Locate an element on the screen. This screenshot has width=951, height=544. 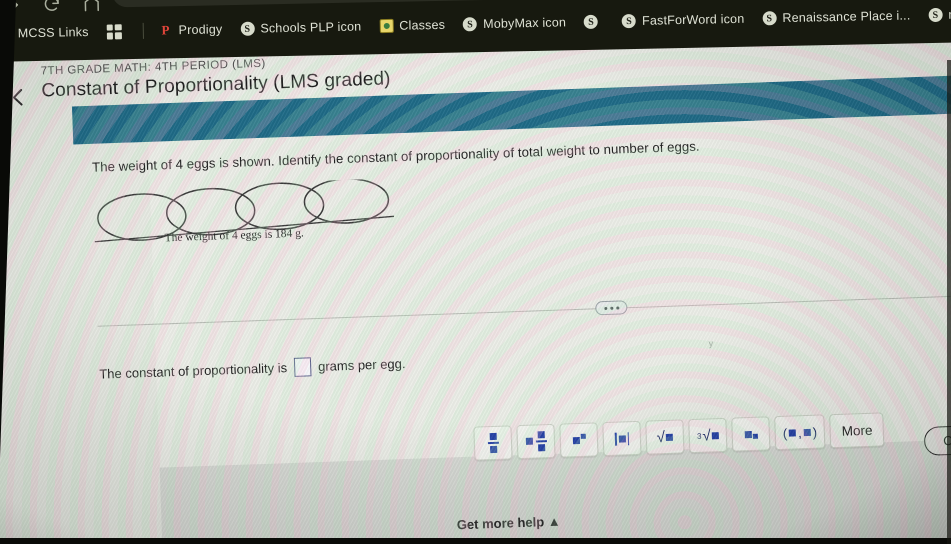
overflow-dots-button is located at coordinates (611, 308).